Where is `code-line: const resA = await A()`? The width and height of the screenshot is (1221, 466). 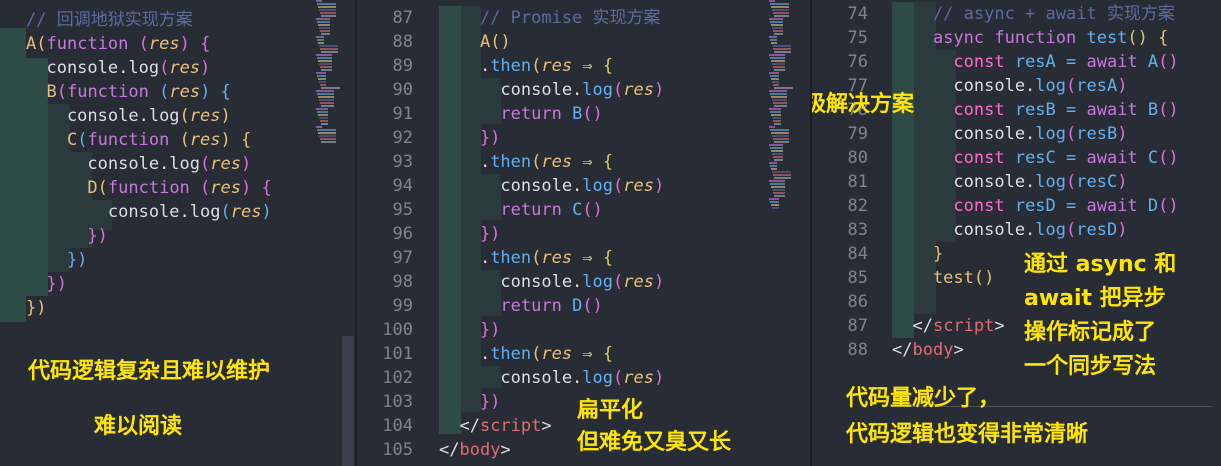
code-line: const resA = await A() is located at coordinates (1035, 62).